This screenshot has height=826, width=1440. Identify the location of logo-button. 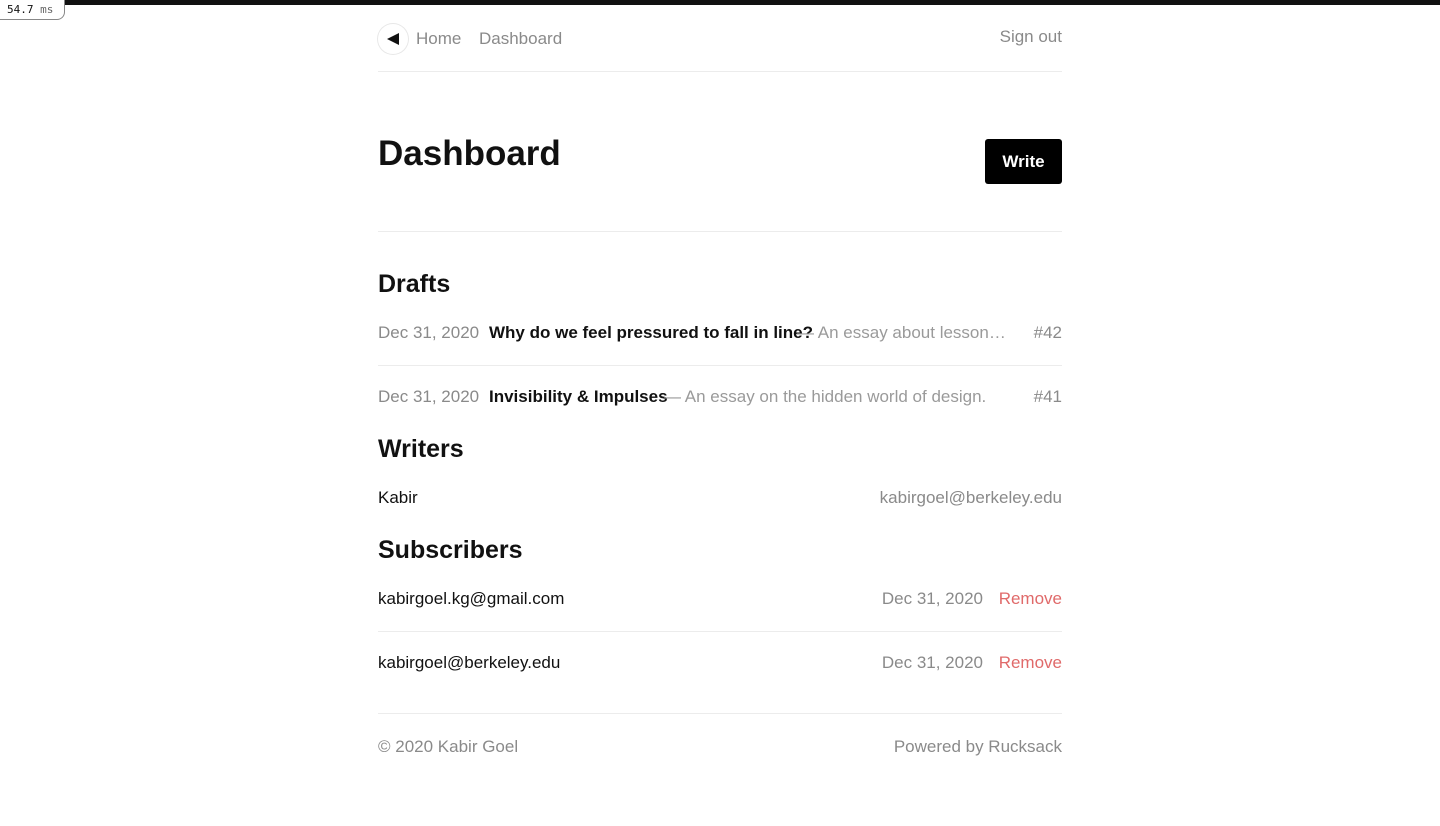
(393, 39).